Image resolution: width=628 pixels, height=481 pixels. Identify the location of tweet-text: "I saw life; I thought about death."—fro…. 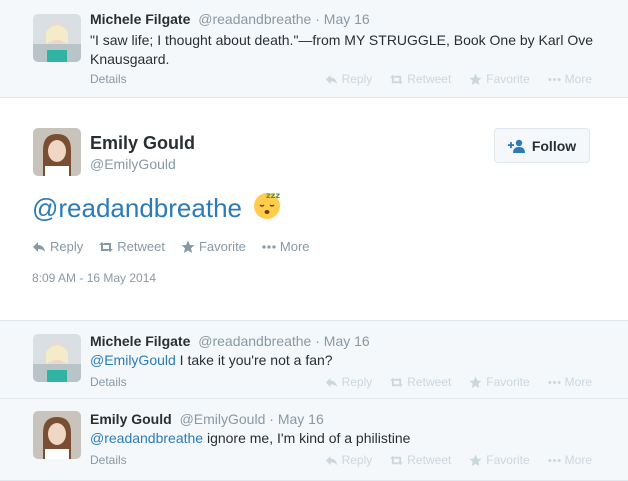
(342, 49).